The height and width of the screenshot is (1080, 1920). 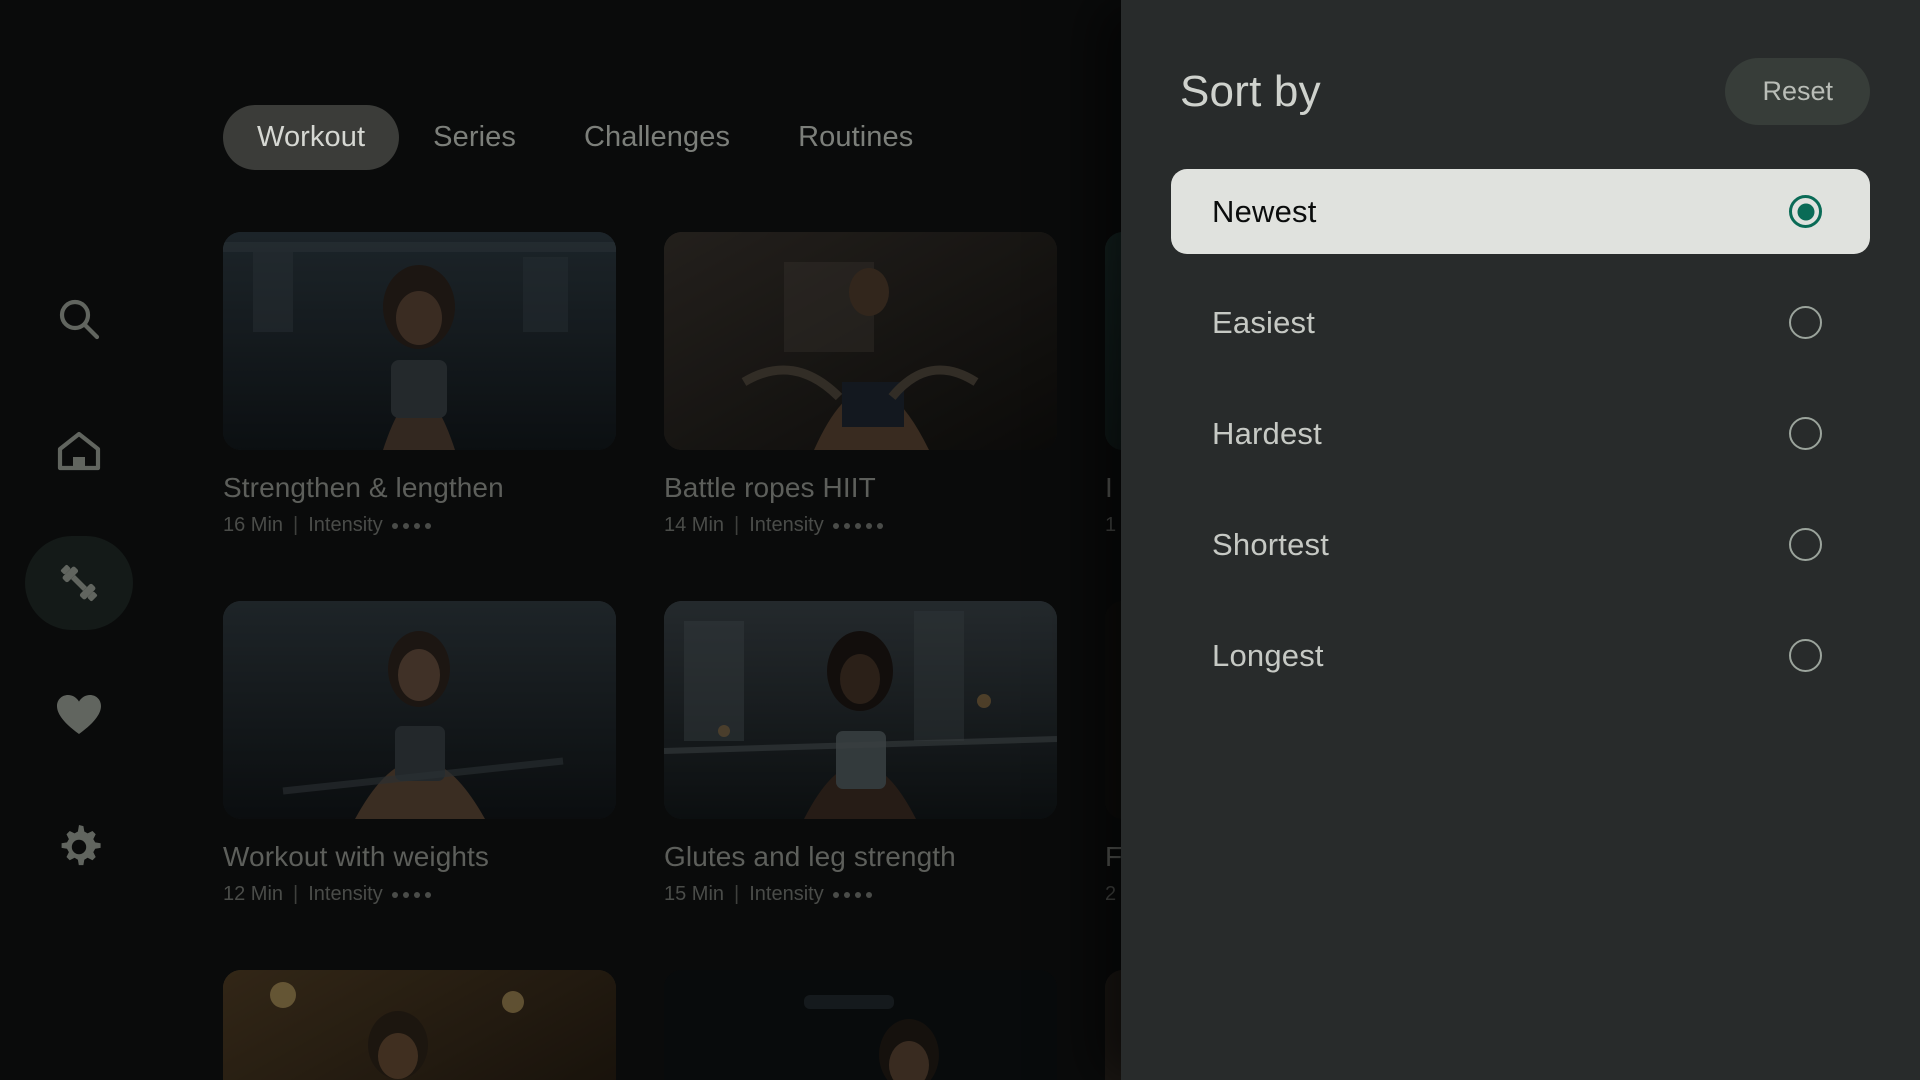 I want to click on card-title: Battle ropes HIIT, so click(x=770, y=487).